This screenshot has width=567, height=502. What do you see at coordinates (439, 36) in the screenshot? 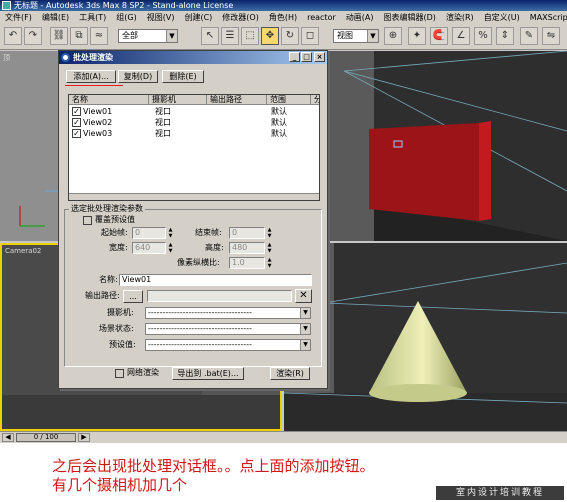
I see `snap-3d-icon: 🧲` at bounding box center [439, 36].